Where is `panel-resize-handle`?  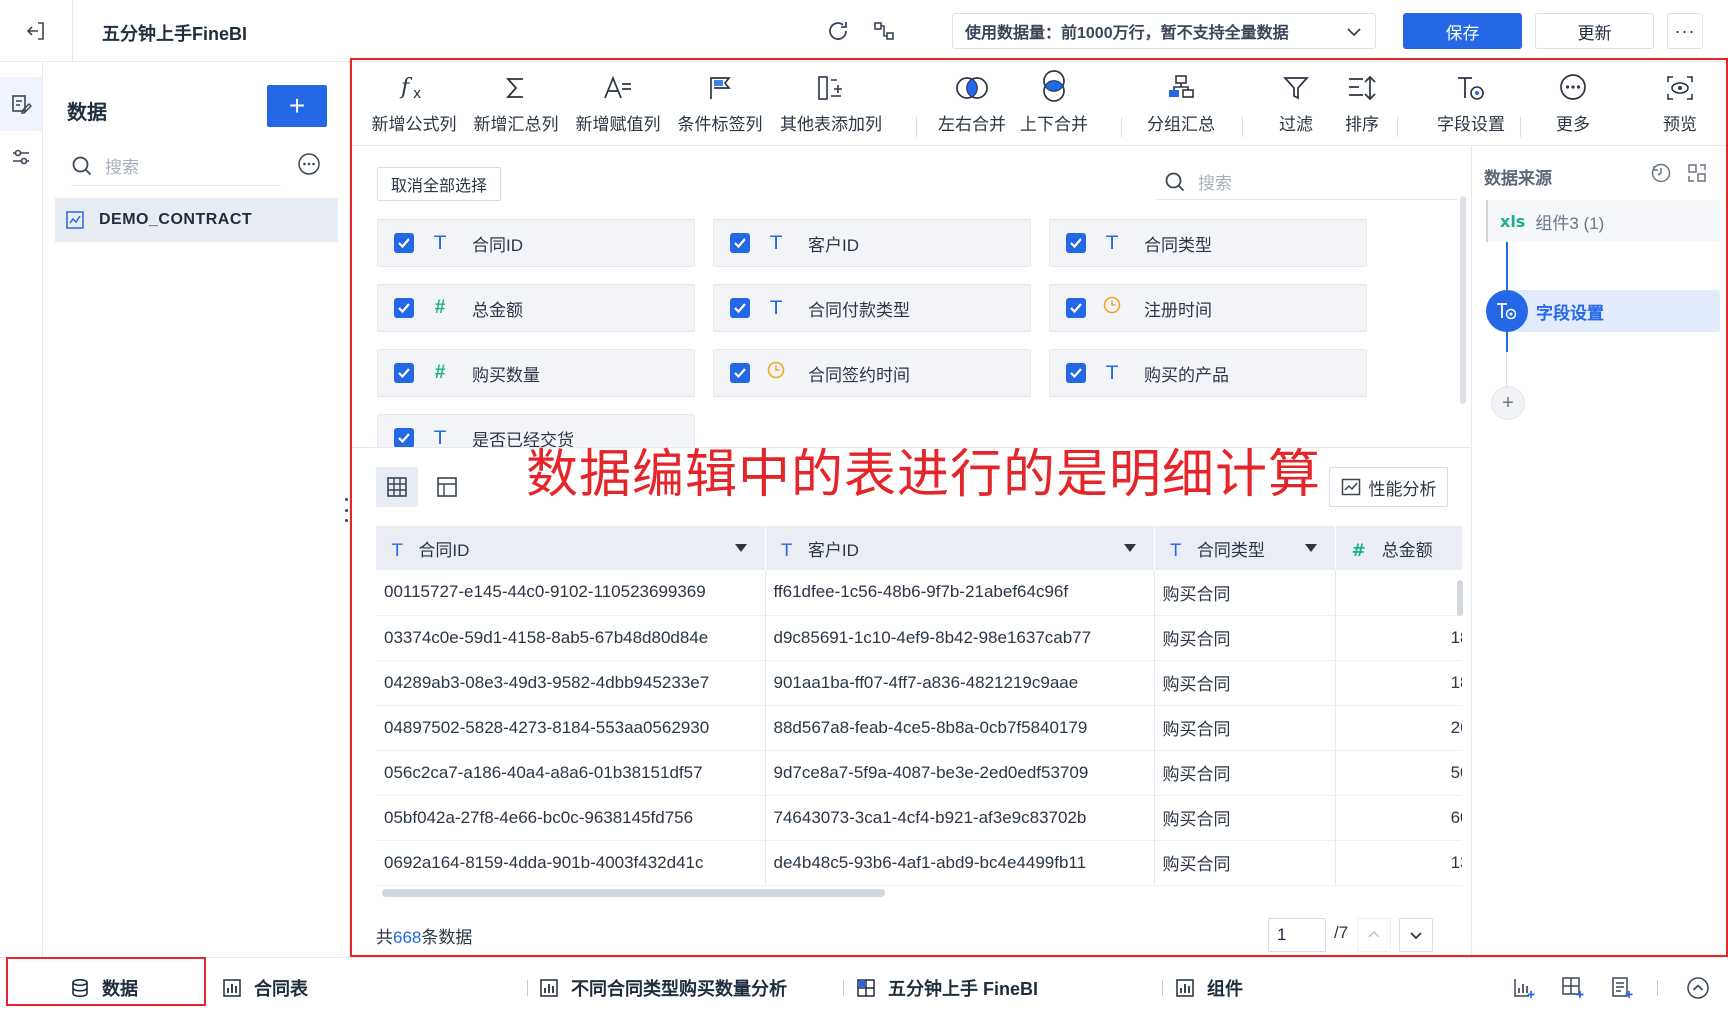
panel-resize-handle is located at coordinates (346, 510).